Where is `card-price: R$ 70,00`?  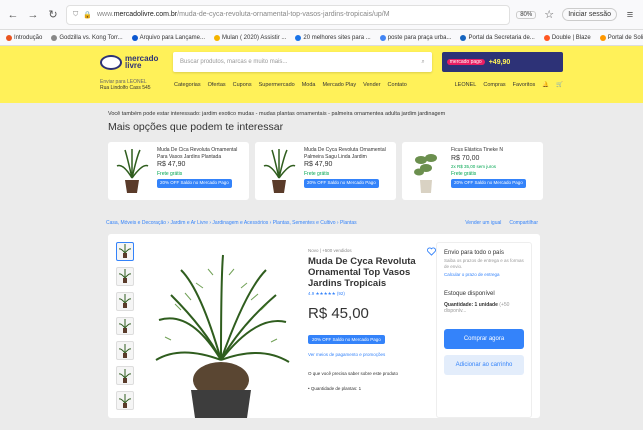 card-price: R$ 70,00 is located at coordinates (465, 158).